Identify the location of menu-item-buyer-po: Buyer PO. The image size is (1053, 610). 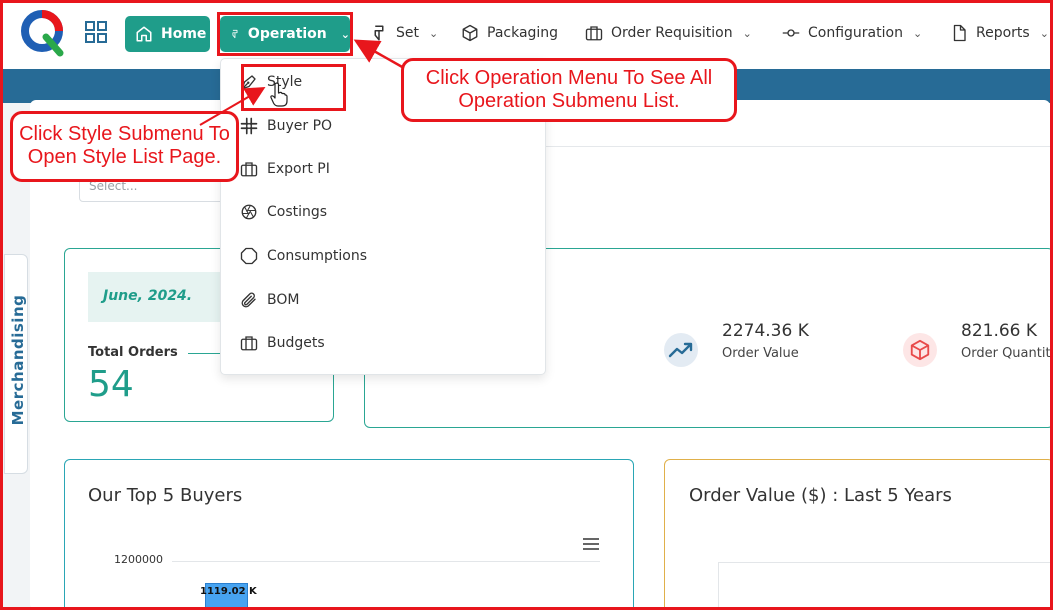
(286, 126).